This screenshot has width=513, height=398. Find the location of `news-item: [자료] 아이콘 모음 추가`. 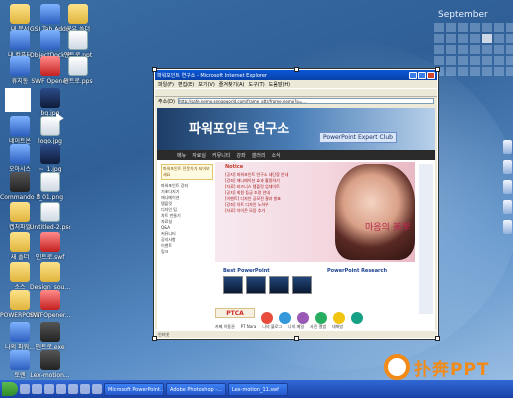

news-item: [자료] 아이콘 모음 추가 is located at coordinates (284, 211).